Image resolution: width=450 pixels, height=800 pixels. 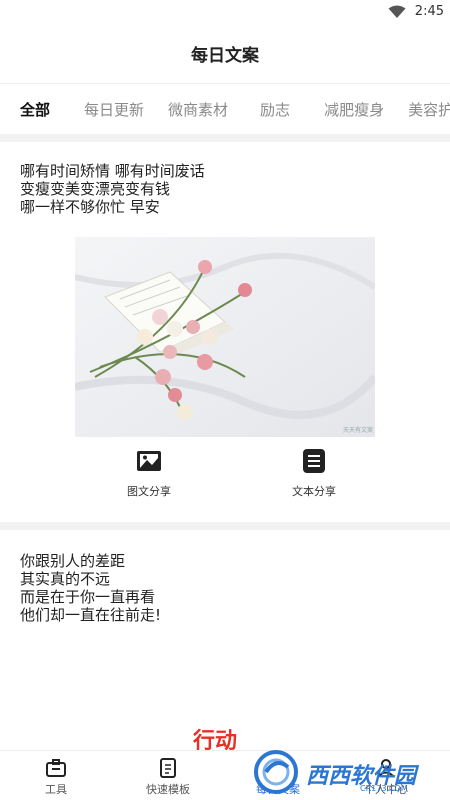 What do you see at coordinates (225, 698) in the screenshot?
I see `post-image: 行动` at bounding box center [225, 698].